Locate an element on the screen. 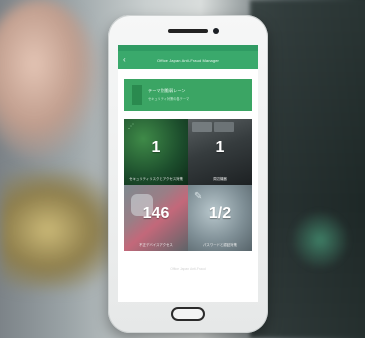 This screenshot has height=338, width=365. background-green-light is located at coordinates (320, 240).